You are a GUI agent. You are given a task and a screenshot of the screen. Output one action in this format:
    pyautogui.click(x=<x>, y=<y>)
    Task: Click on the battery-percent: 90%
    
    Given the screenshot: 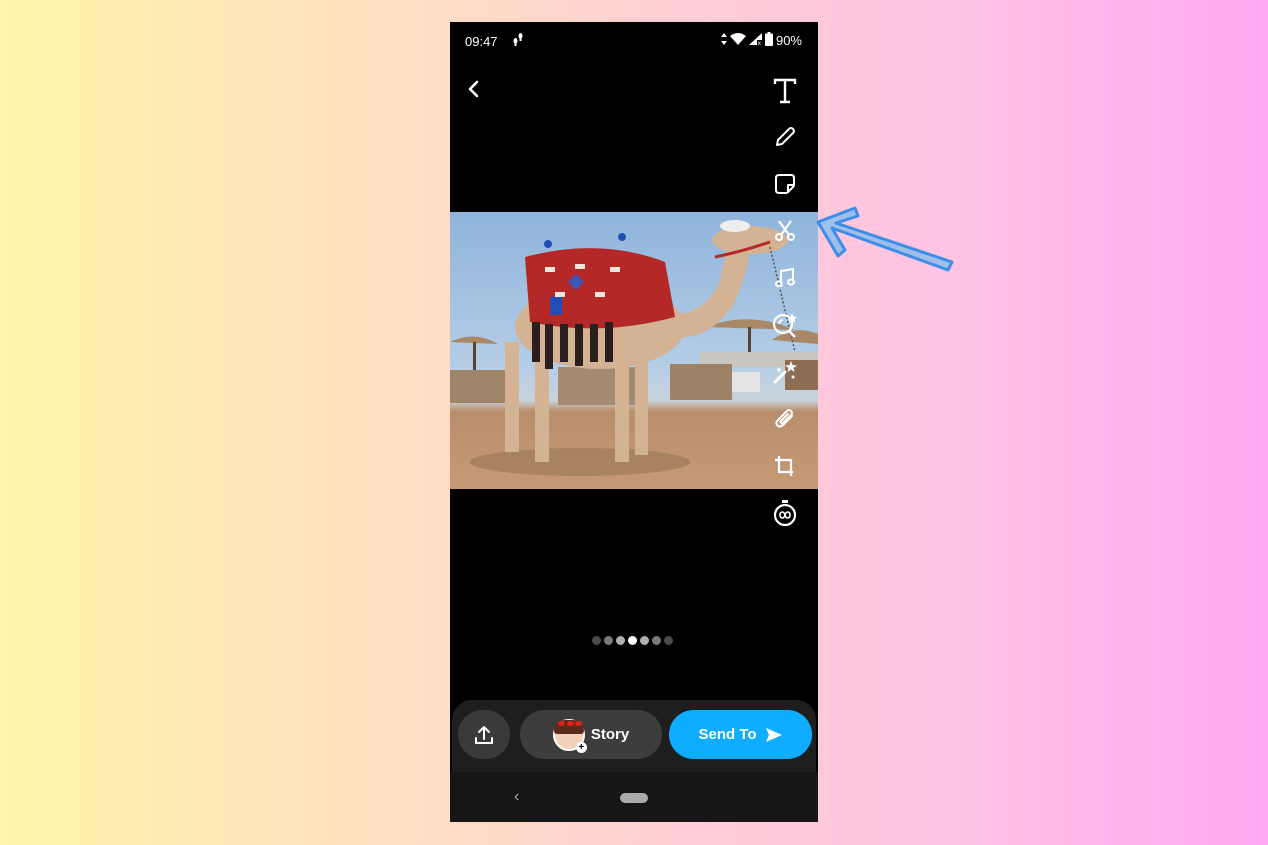 What is the action you would take?
    pyautogui.click(x=788, y=40)
    